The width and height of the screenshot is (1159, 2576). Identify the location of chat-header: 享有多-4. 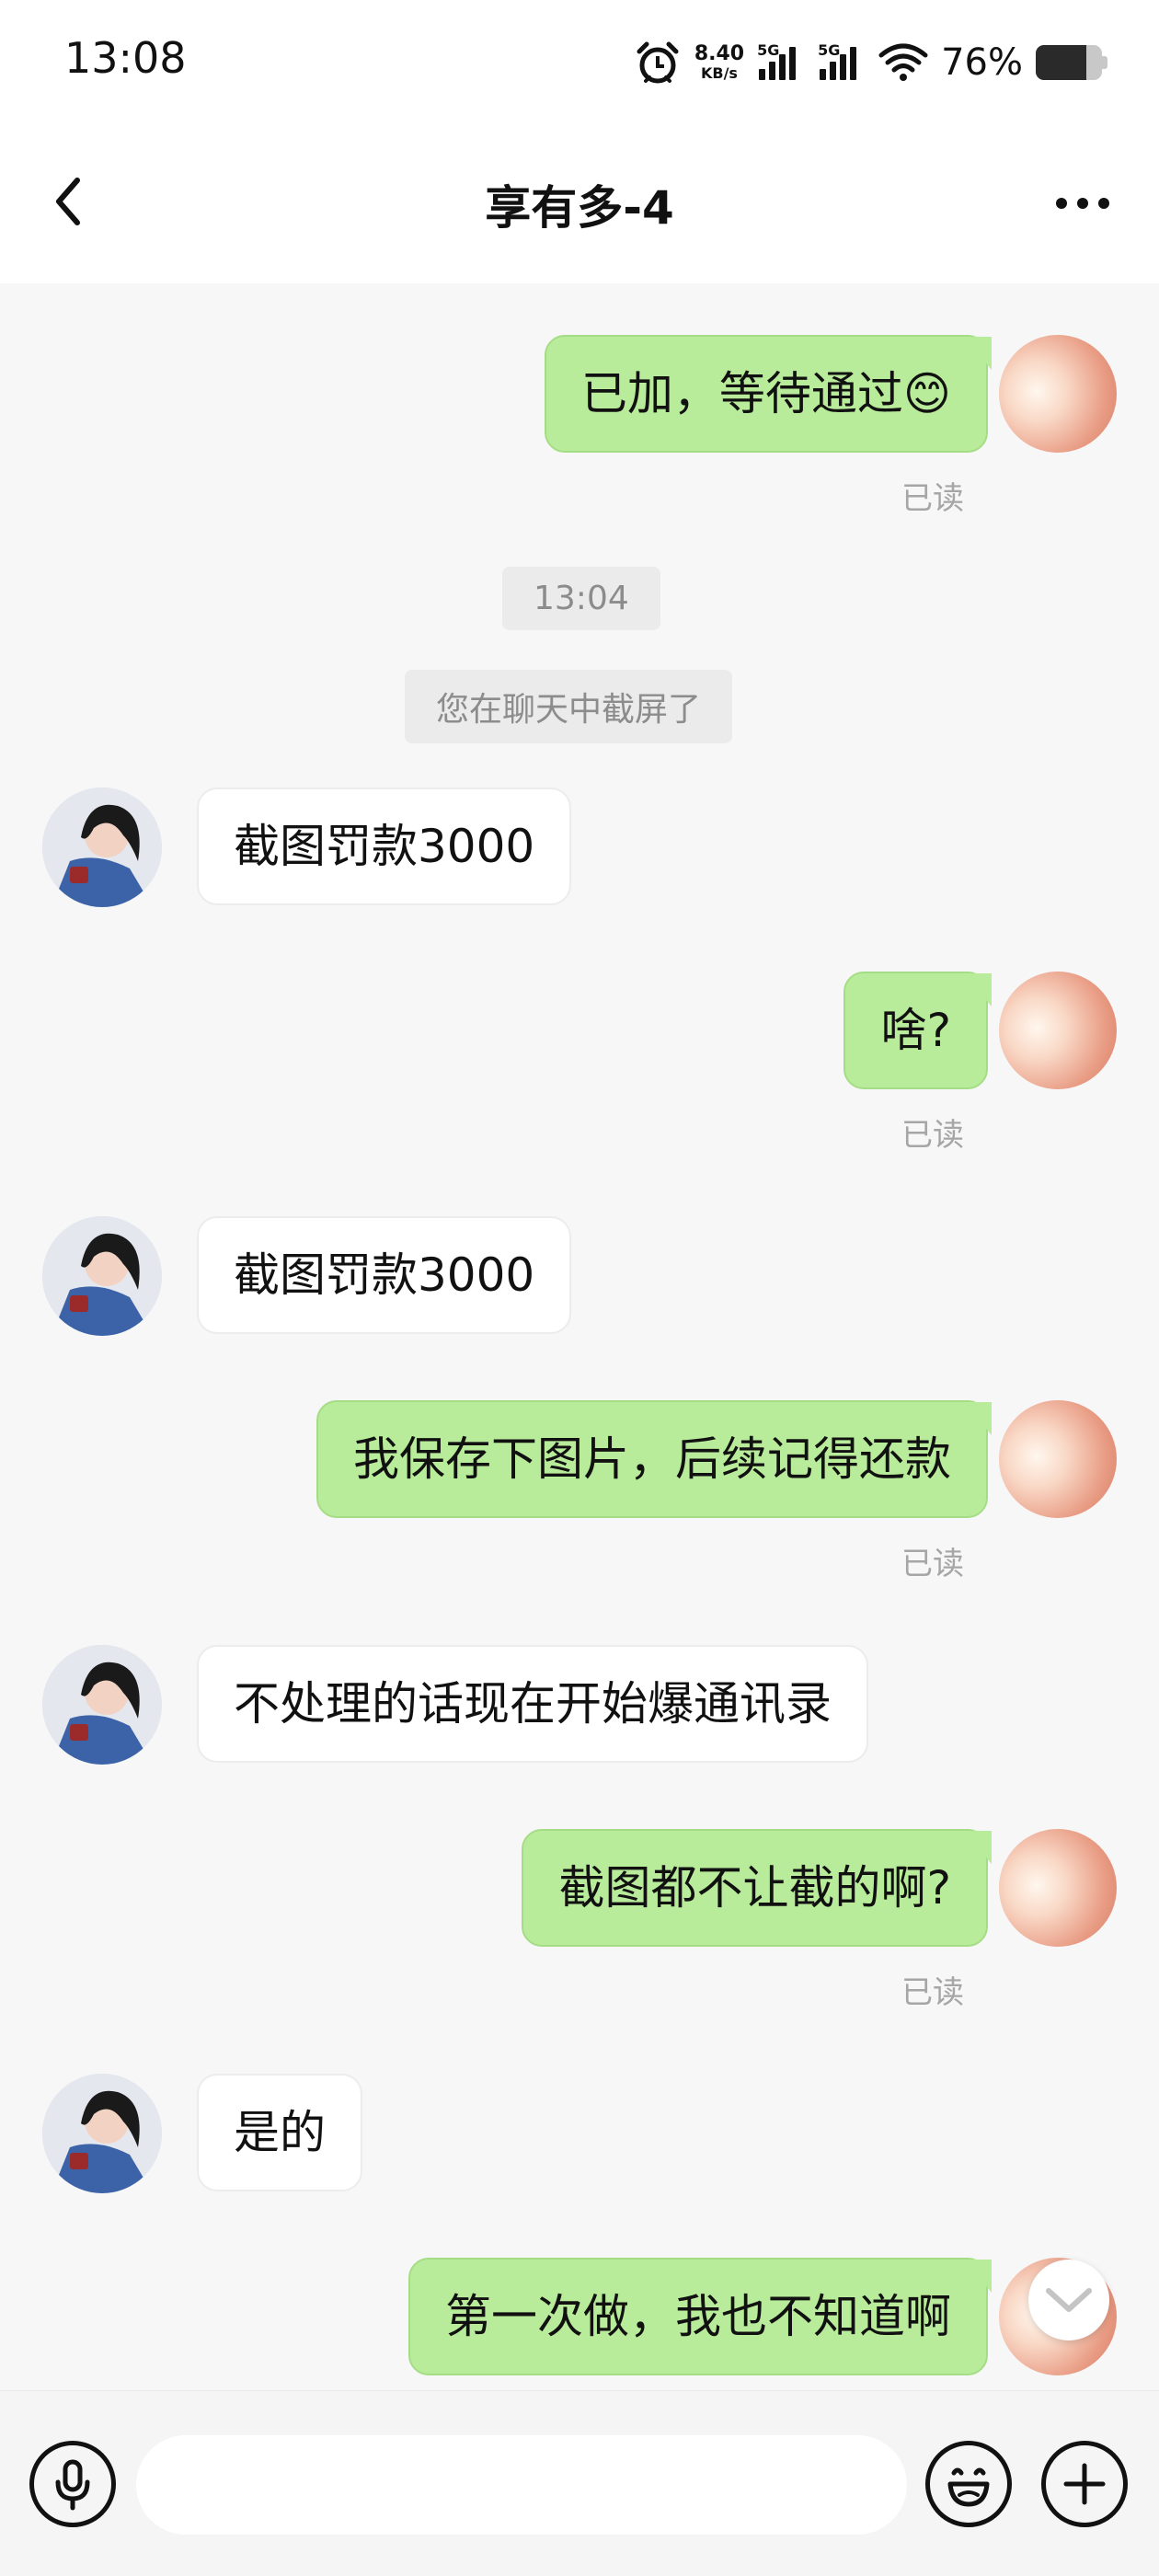
(579, 206).